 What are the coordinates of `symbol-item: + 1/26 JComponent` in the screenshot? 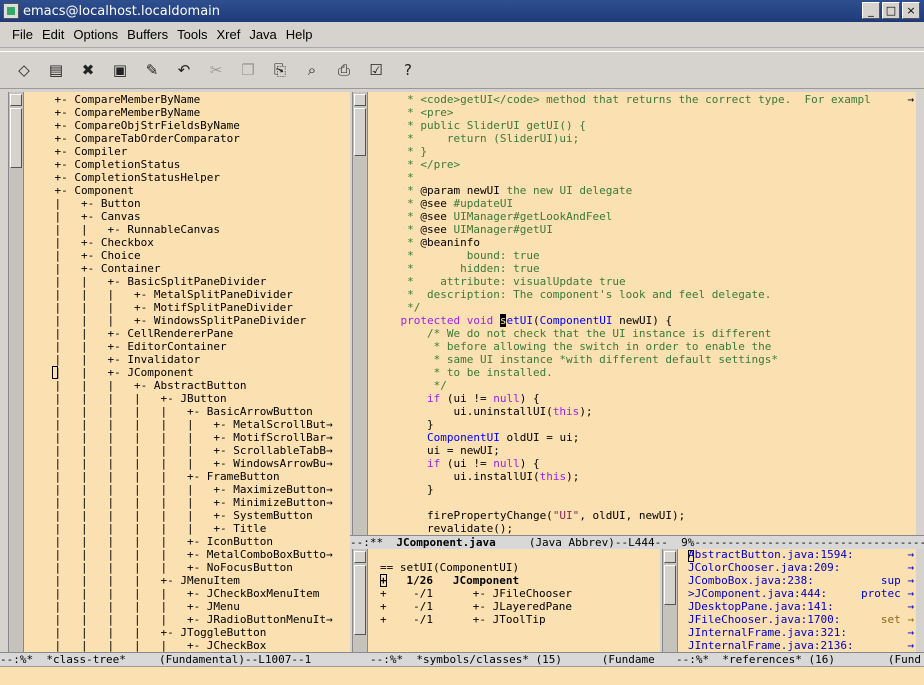 It's located at (449, 580).